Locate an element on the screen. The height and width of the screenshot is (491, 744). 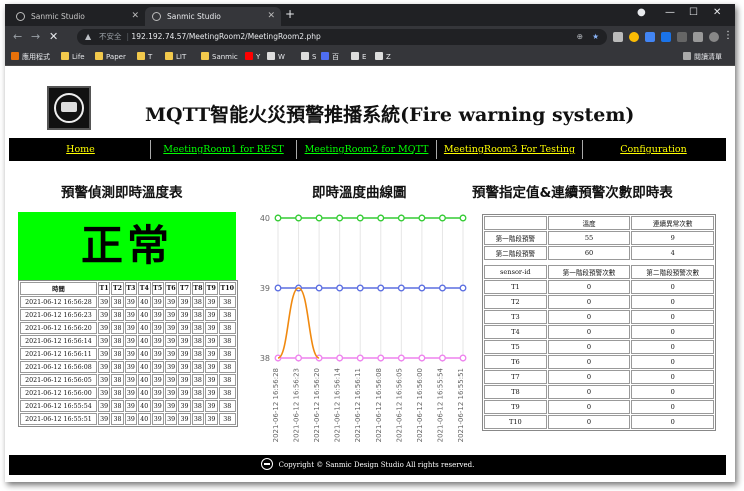
status-indicator: 正常 is located at coordinates (127, 246).